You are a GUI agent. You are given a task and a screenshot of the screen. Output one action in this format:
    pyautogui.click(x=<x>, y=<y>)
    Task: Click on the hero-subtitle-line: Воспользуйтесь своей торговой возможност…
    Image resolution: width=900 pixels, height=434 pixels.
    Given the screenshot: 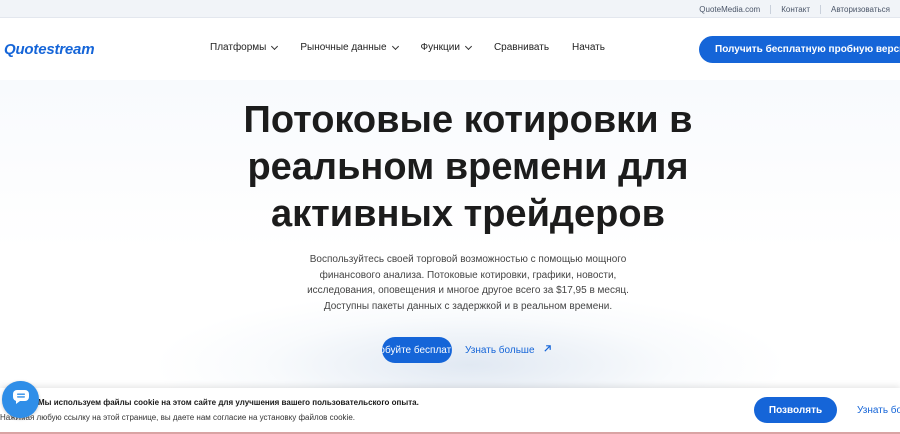 What is the action you would take?
    pyautogui.click(x=468, y=259)
    